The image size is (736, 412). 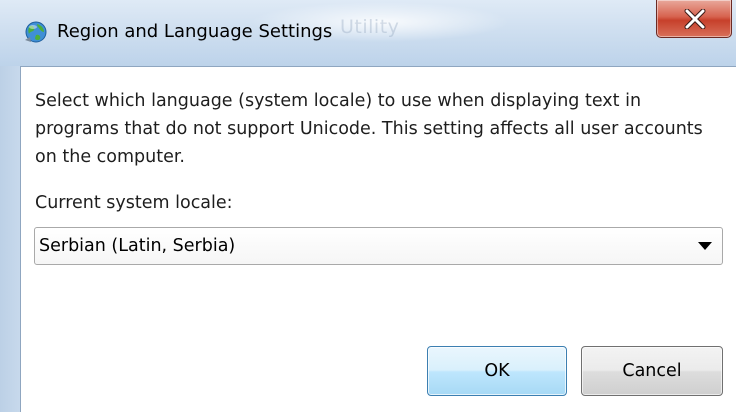 What do you see at coordinates (195, 31) in the screenshot?
I see `window-title: Region and Language Settings` at bounding box center [195, 31].